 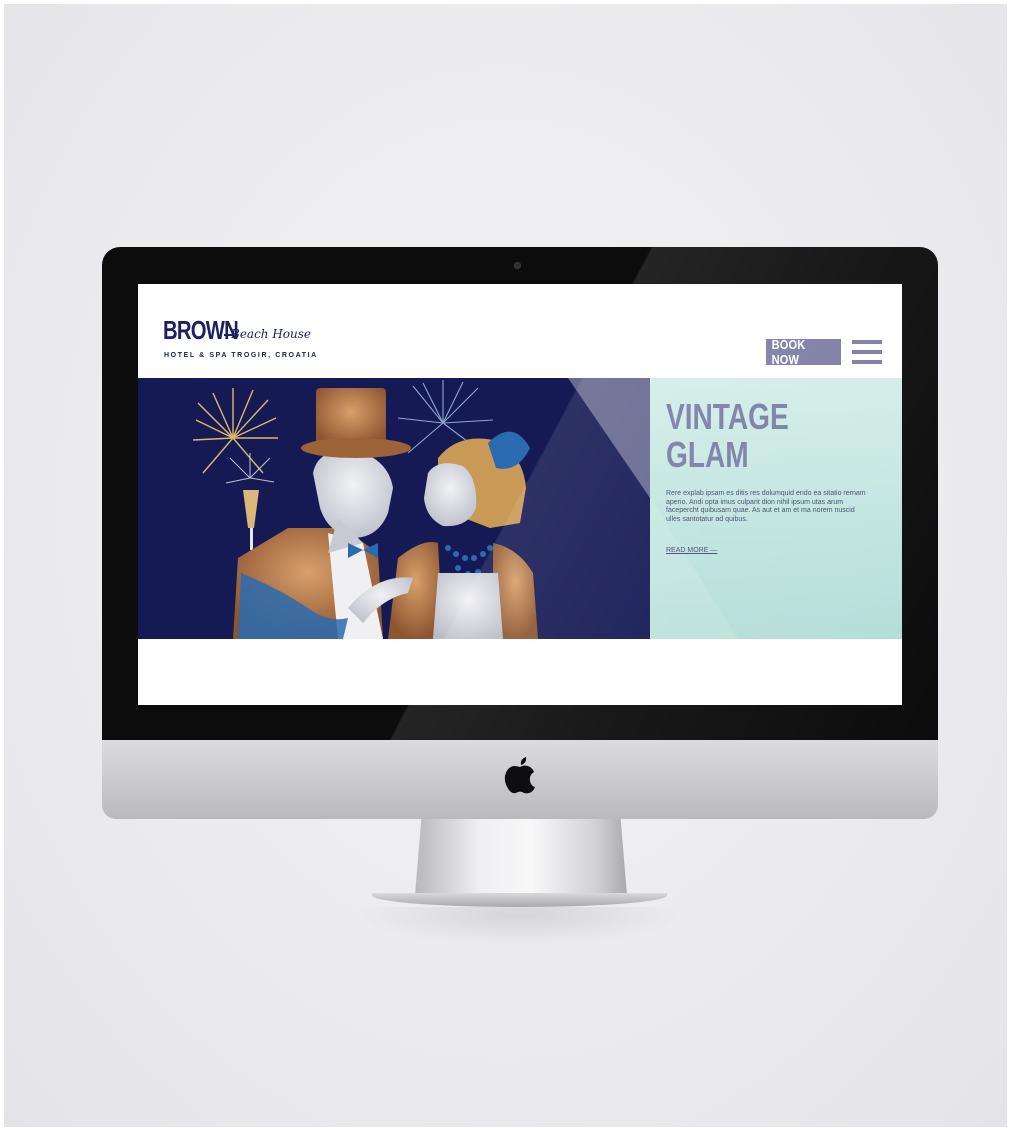 What do you see at coordinates (519, 775) in the screenshot?
I see `apple-logo-icon` at bounding box center [519, 775].